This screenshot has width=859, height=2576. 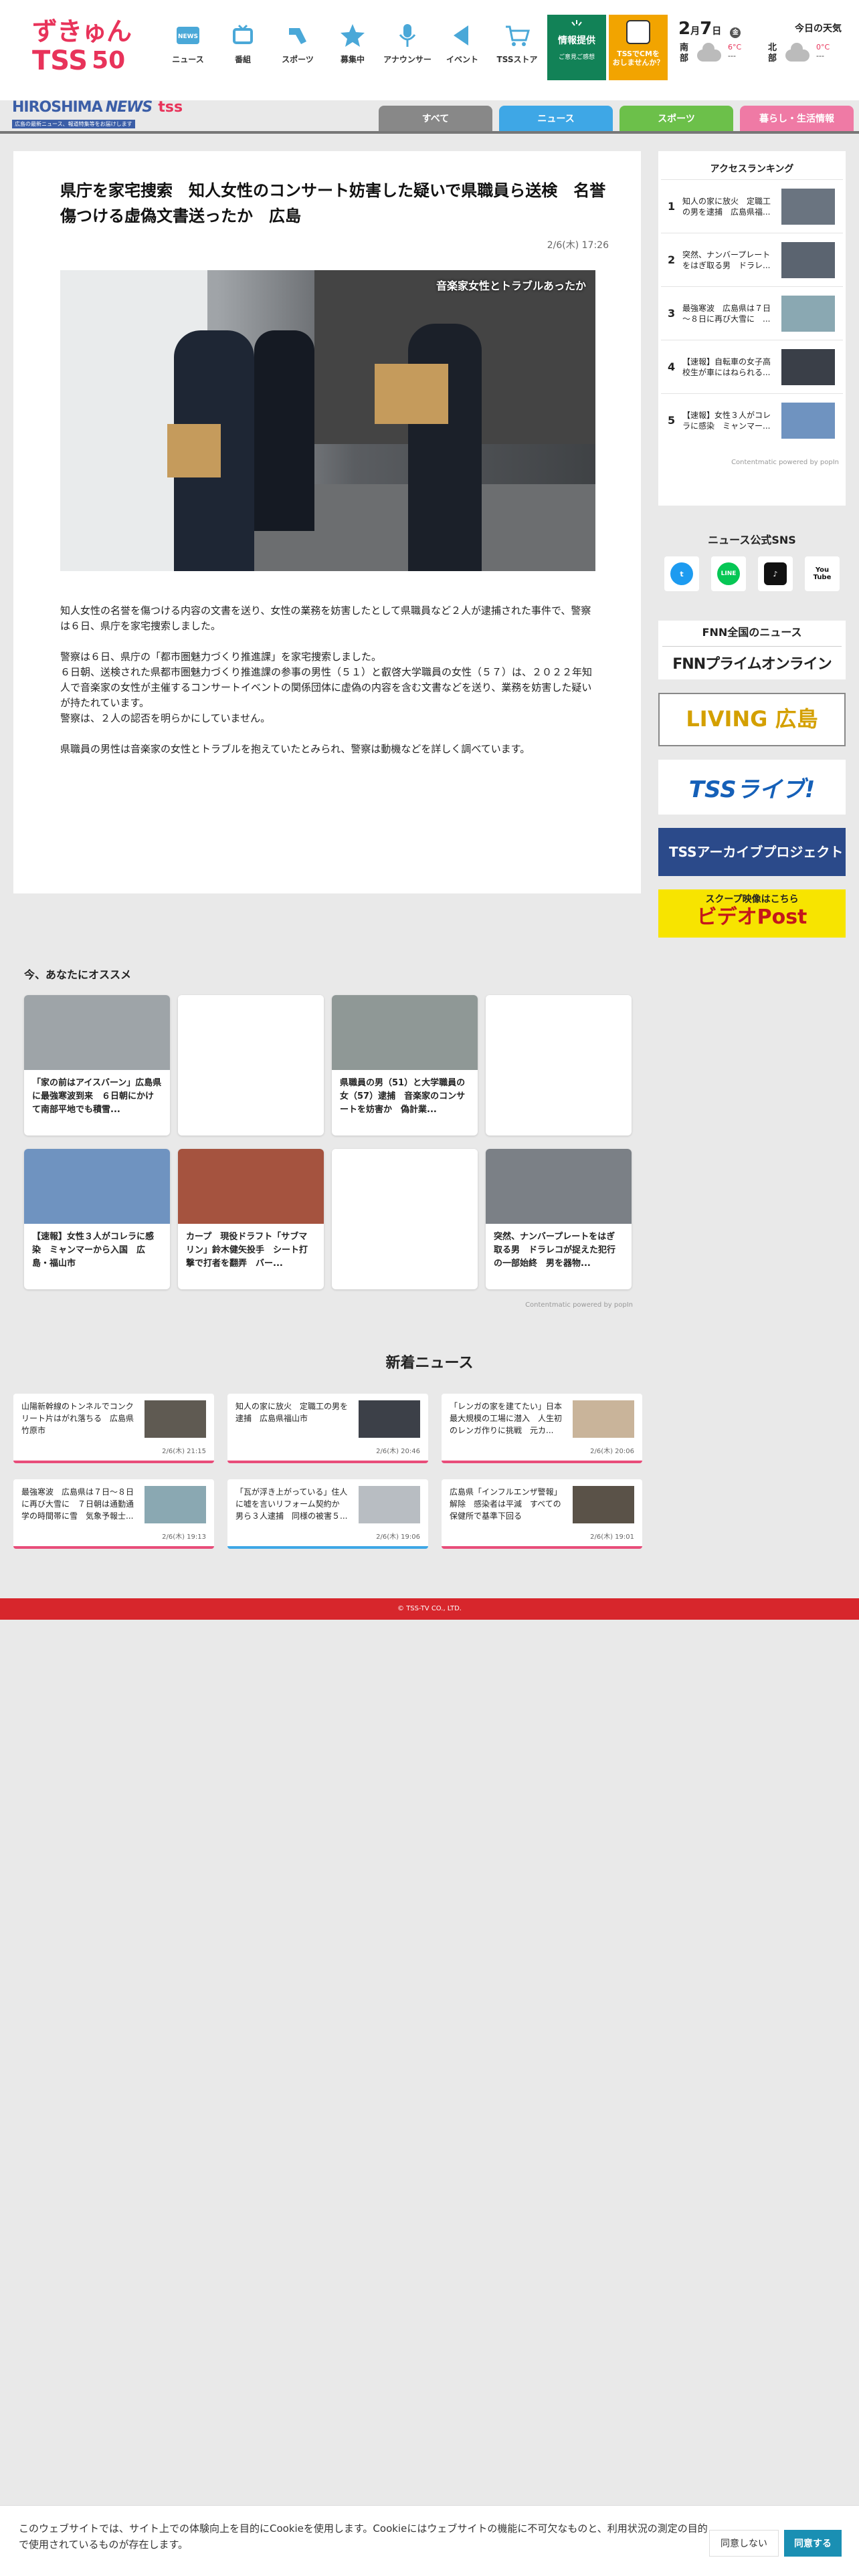 I want to click on nav-event: イベント, so click(x=462, y=43).